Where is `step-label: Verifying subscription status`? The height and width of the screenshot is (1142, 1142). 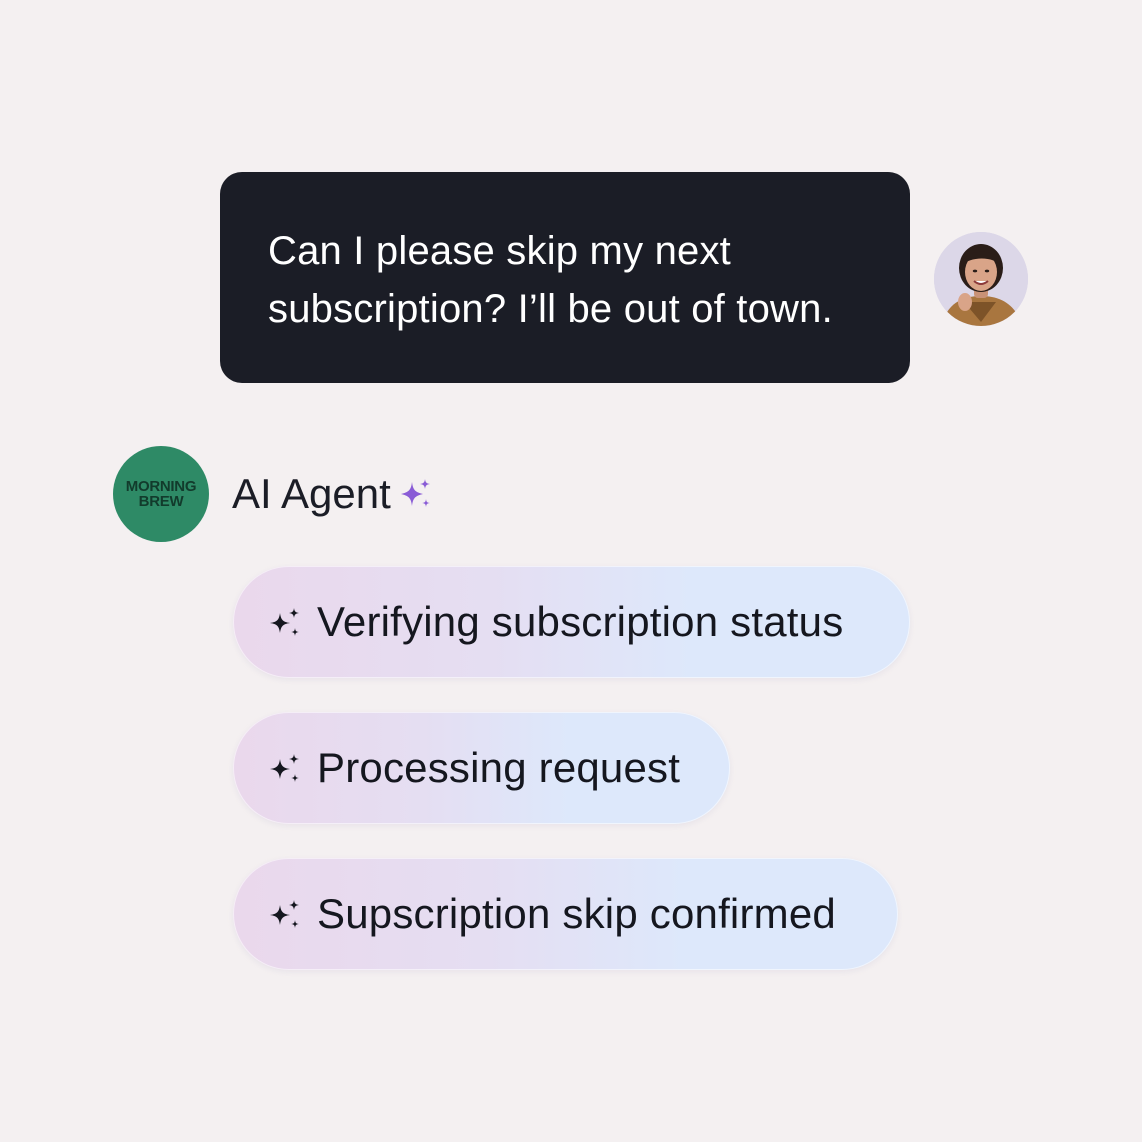 step-label: Verifying subscription status is located at coordinates (580, 621).